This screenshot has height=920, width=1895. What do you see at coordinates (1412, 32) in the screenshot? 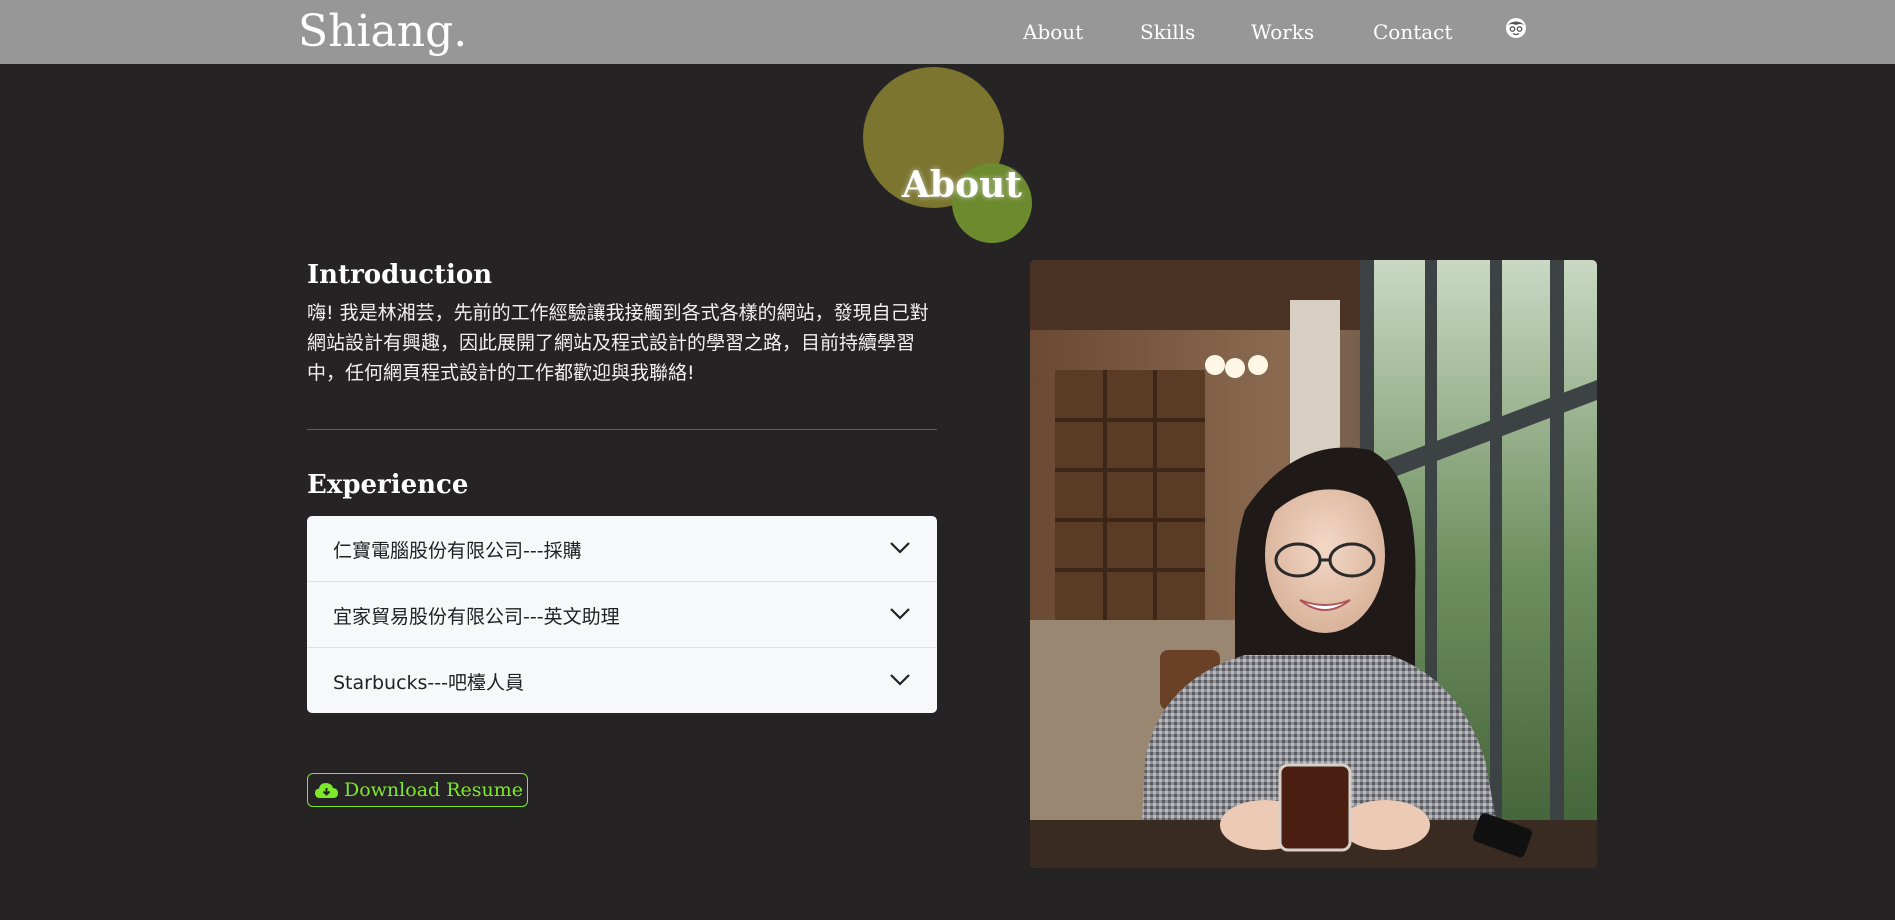
I see `nav-link-contact: Contact` at bounding box center [1412, 32].